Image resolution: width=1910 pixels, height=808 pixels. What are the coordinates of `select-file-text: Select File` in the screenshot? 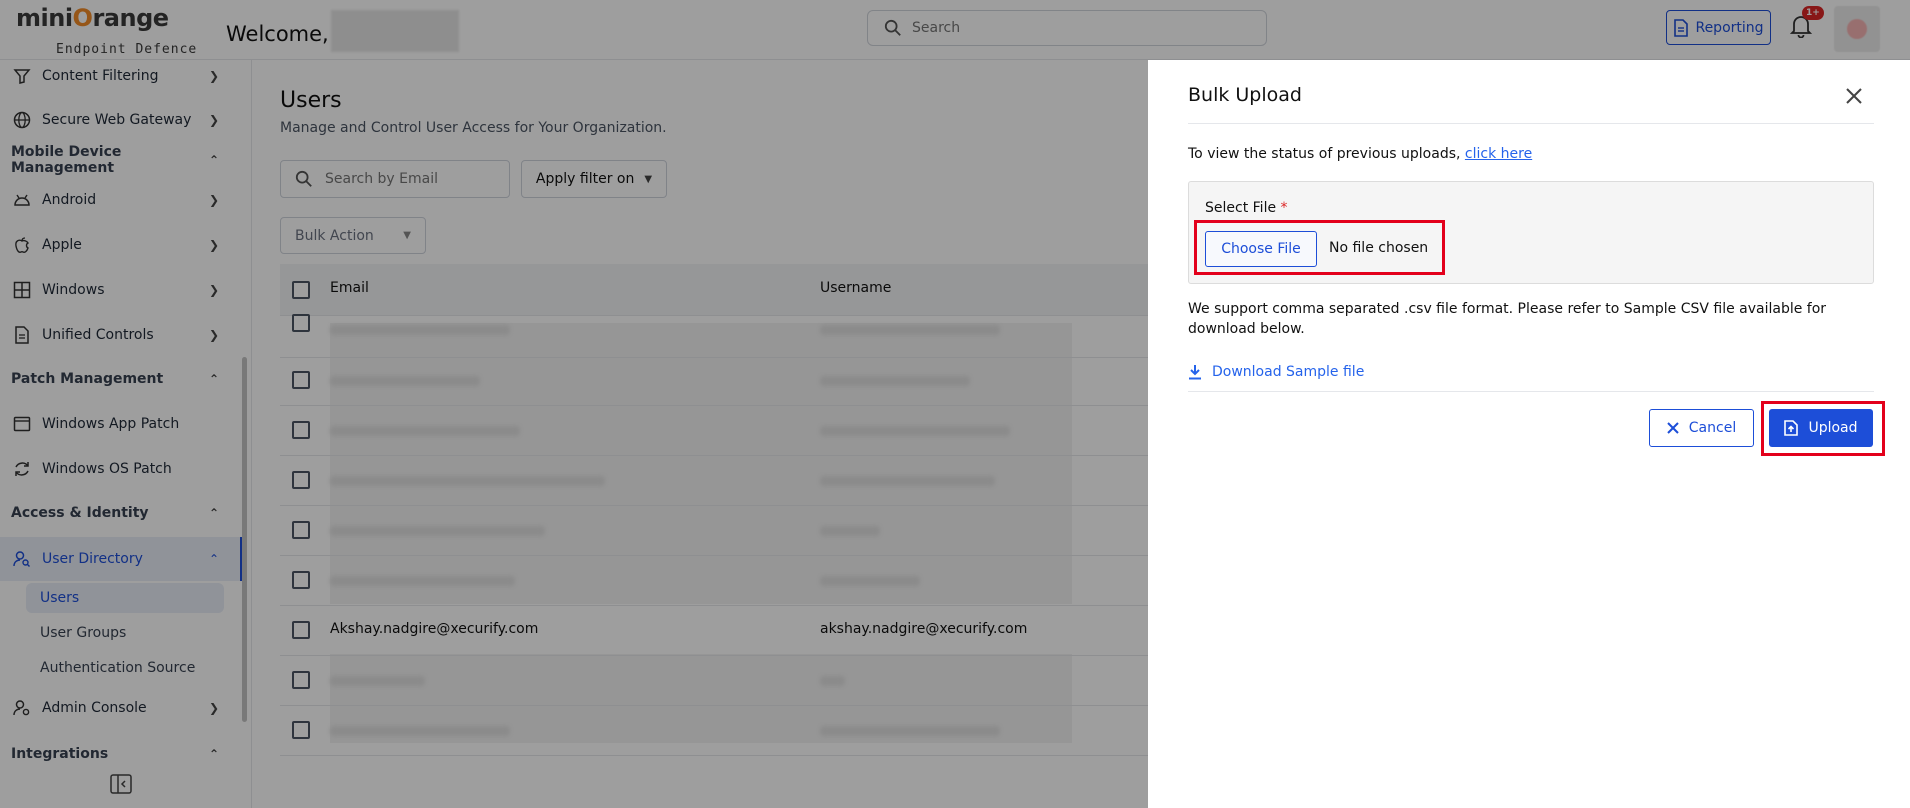 It's located at (1243, 208).